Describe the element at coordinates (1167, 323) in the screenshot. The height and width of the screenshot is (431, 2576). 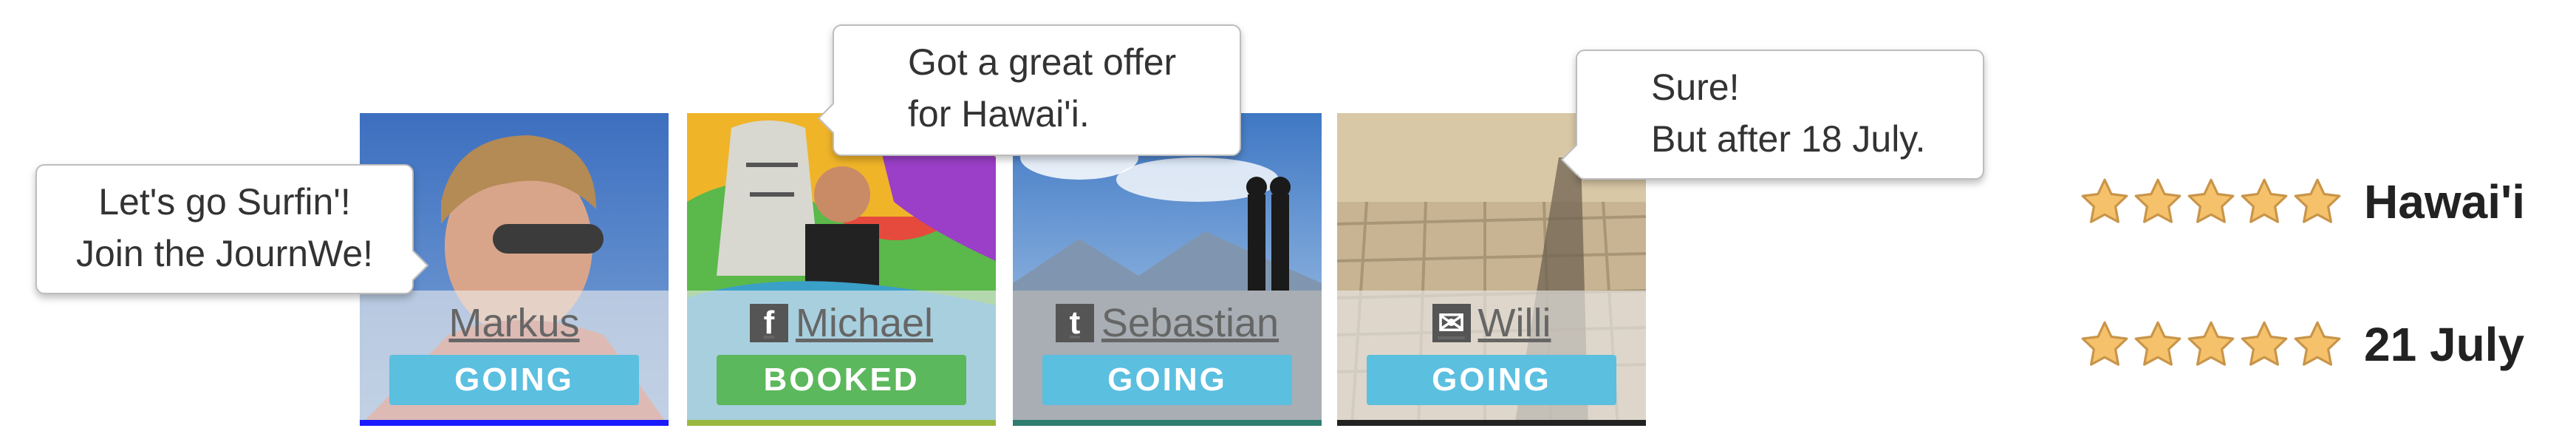
I see `participant-name: t Sebastian` at that location.